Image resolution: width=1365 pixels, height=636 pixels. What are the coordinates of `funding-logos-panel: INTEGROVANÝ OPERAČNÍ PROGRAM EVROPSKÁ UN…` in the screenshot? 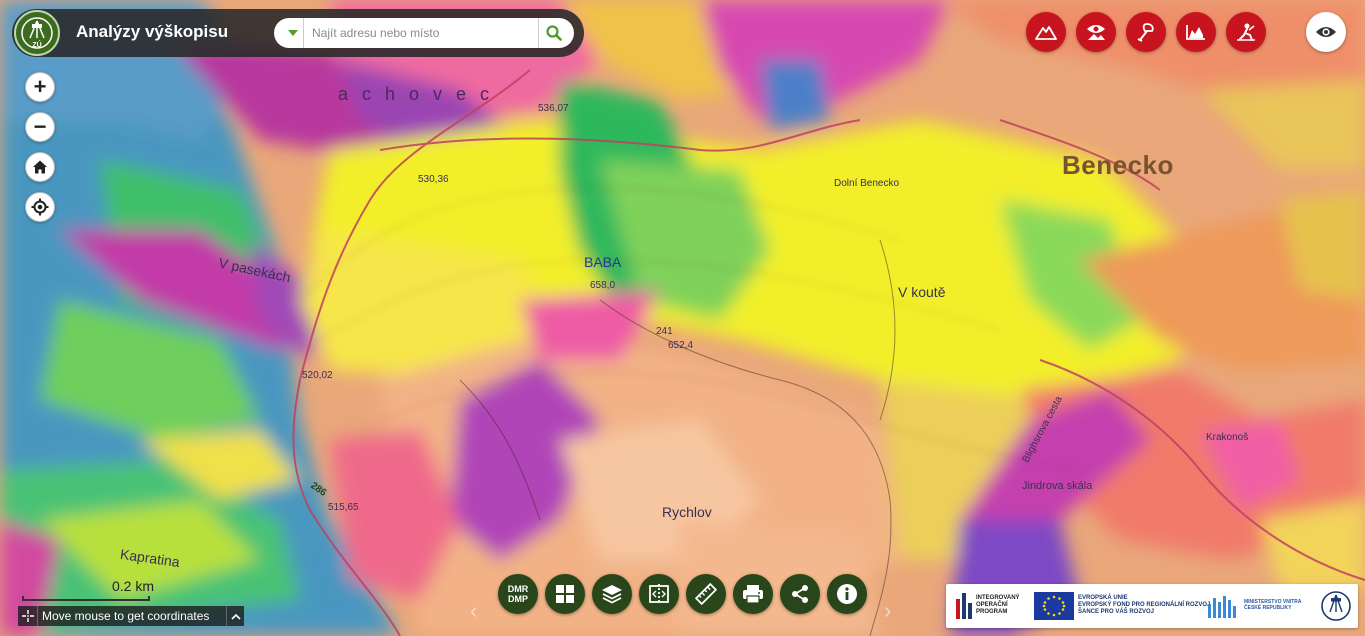 It's located at (1152, 606).